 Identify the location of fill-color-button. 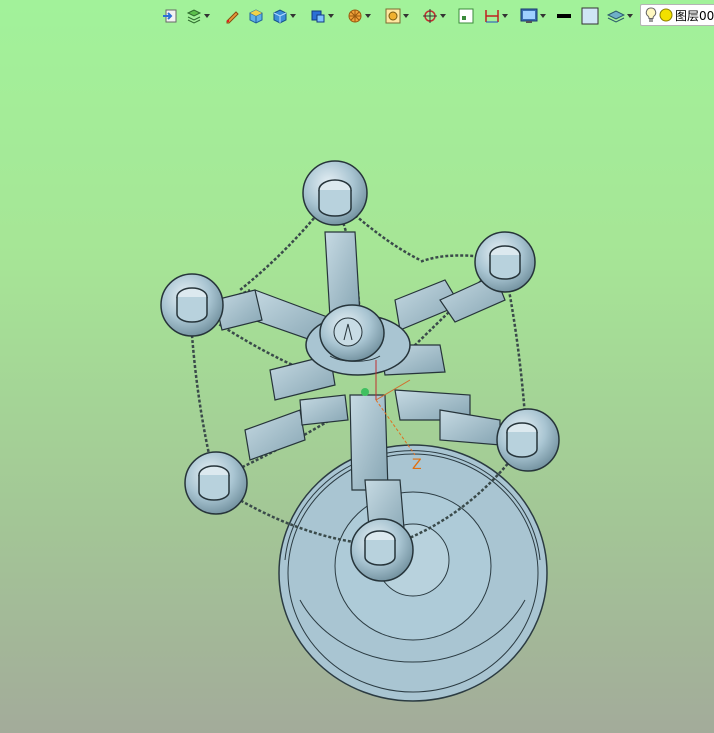
(590, 16).